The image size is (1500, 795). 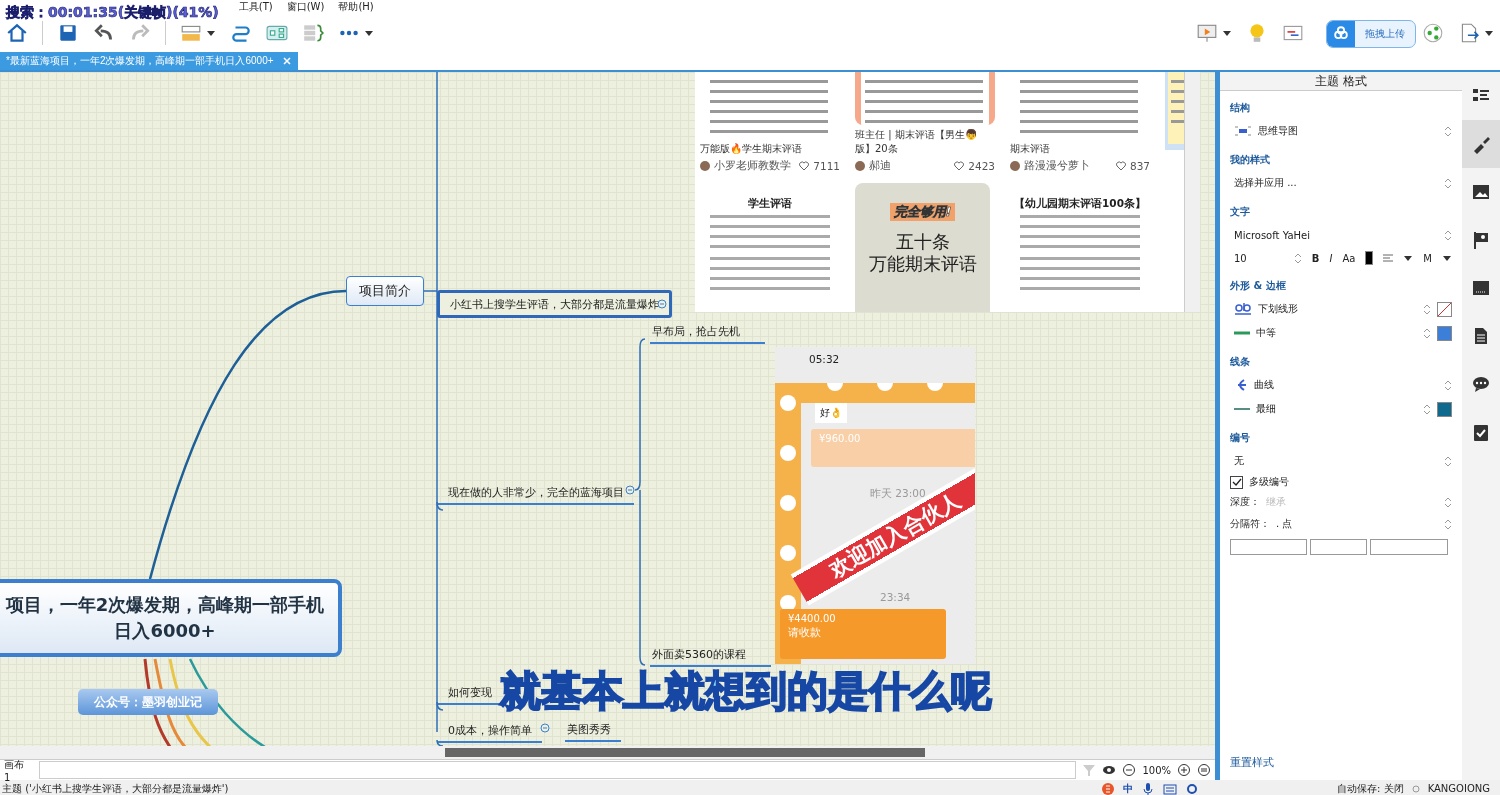 I want to click on sheet-tab: 画布 1, so click(x=19, y=770).